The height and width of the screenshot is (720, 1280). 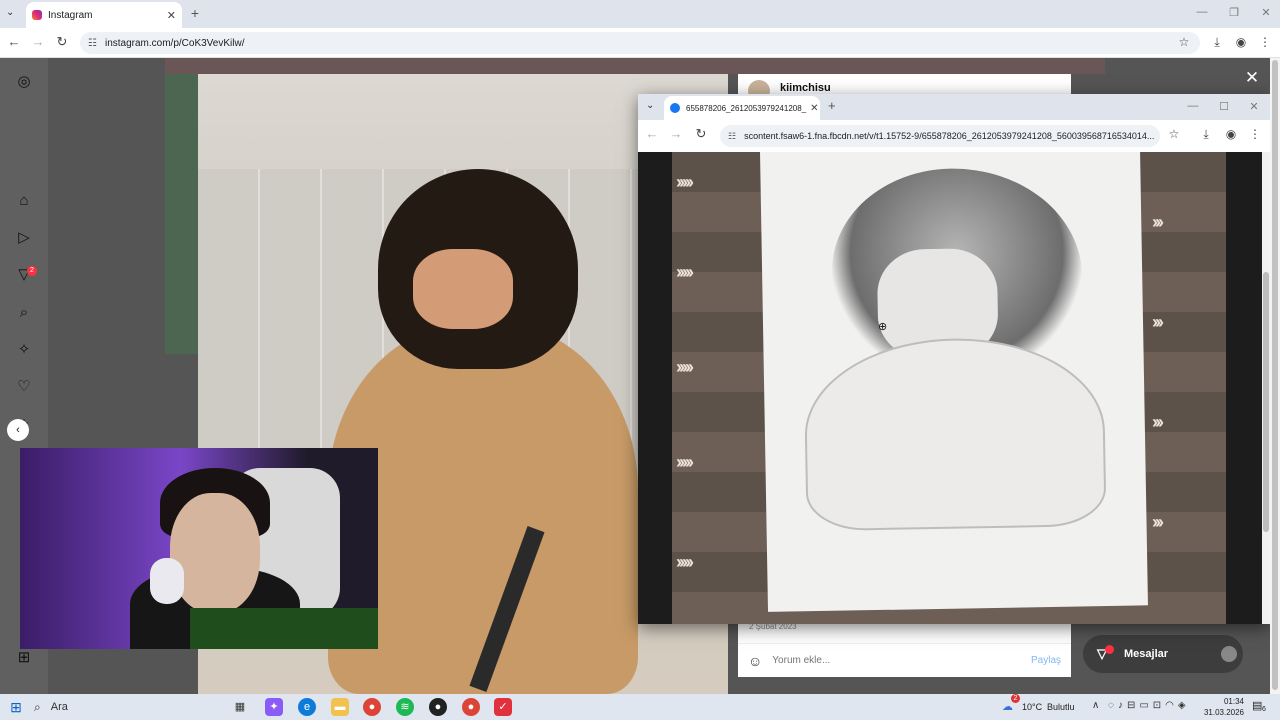 What do you see at coordinates (92, 43) in the screenshot?
I see `site-info-icon: ☷` at bounding box center [92, 43].